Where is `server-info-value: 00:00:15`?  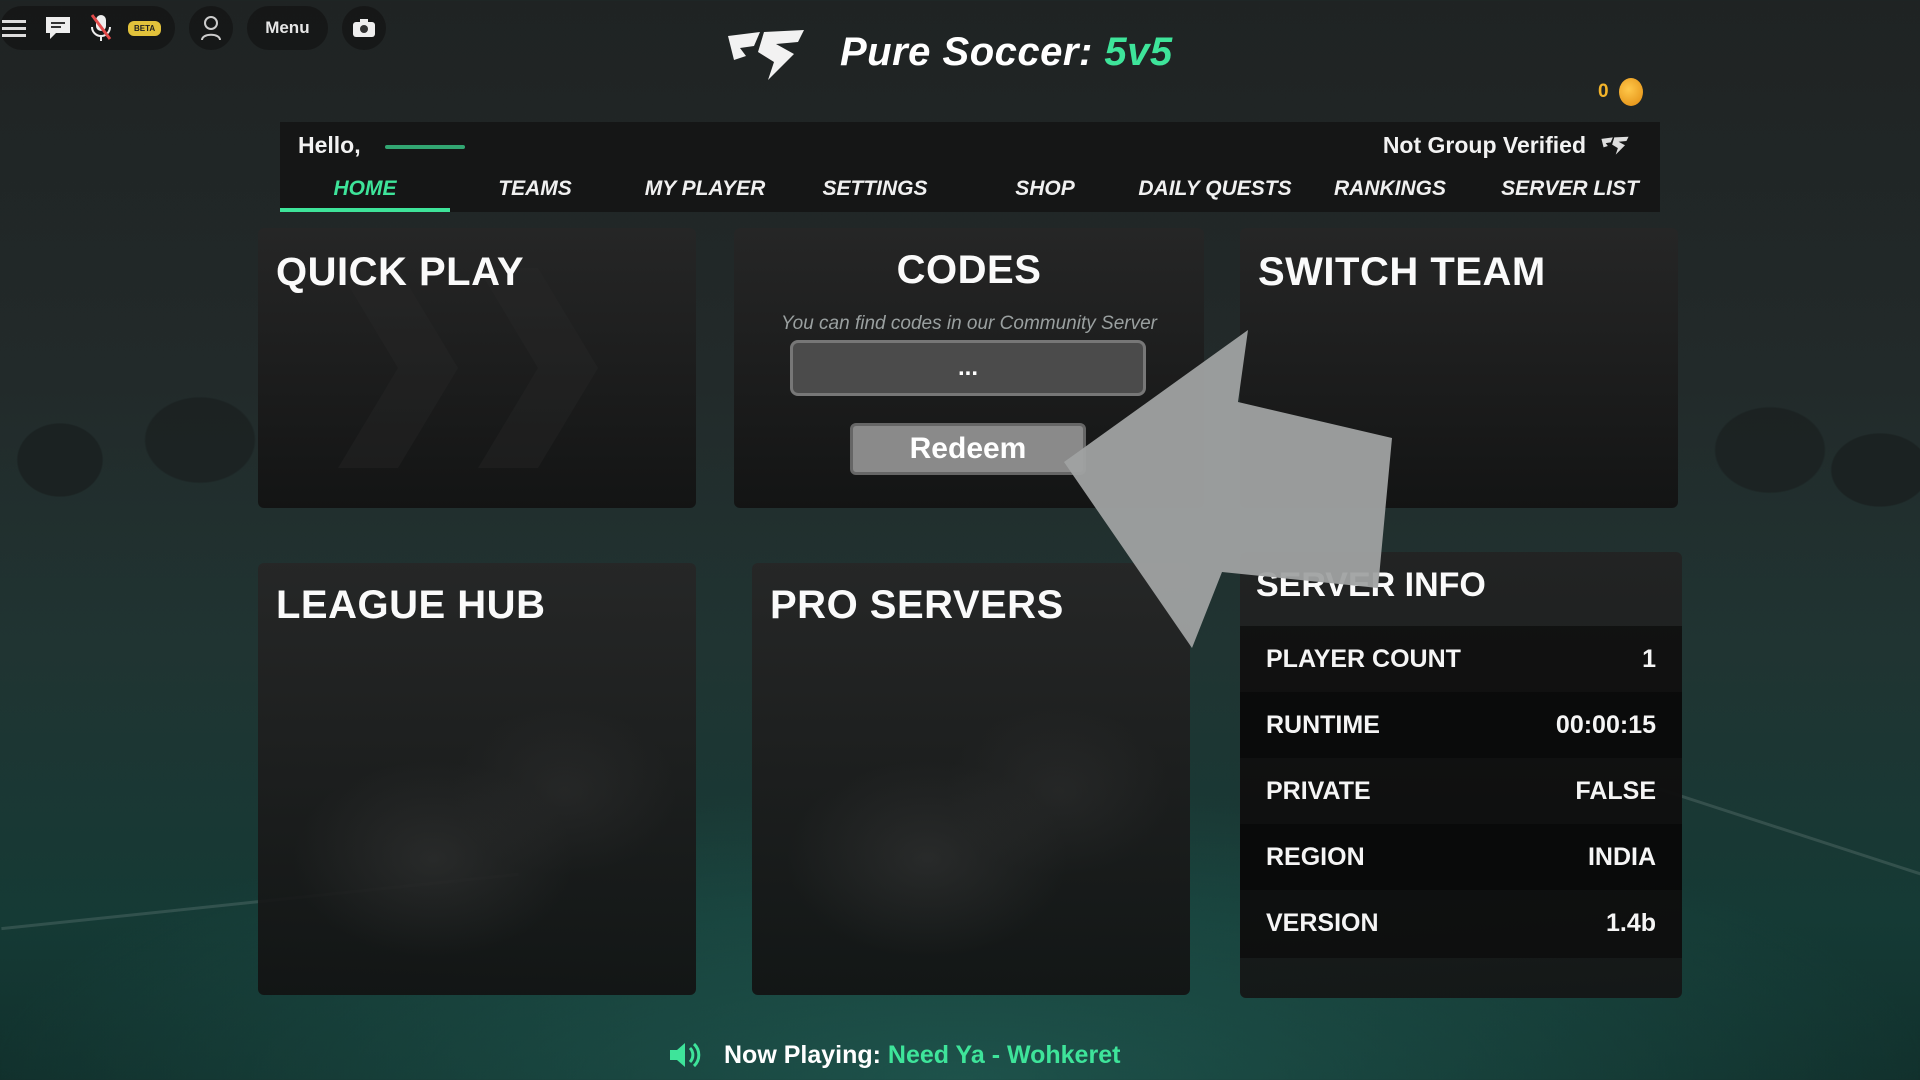 server-info-value: 00:00:15 is located at coordinates (1605, 724).